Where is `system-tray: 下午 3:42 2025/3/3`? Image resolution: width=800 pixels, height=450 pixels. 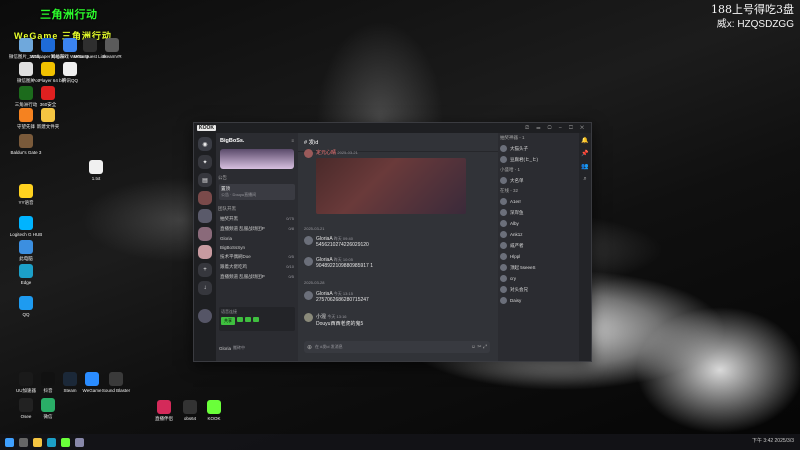
system-tray: 下午 3:42 2025/3/3 is located at coordinates (773, 440).